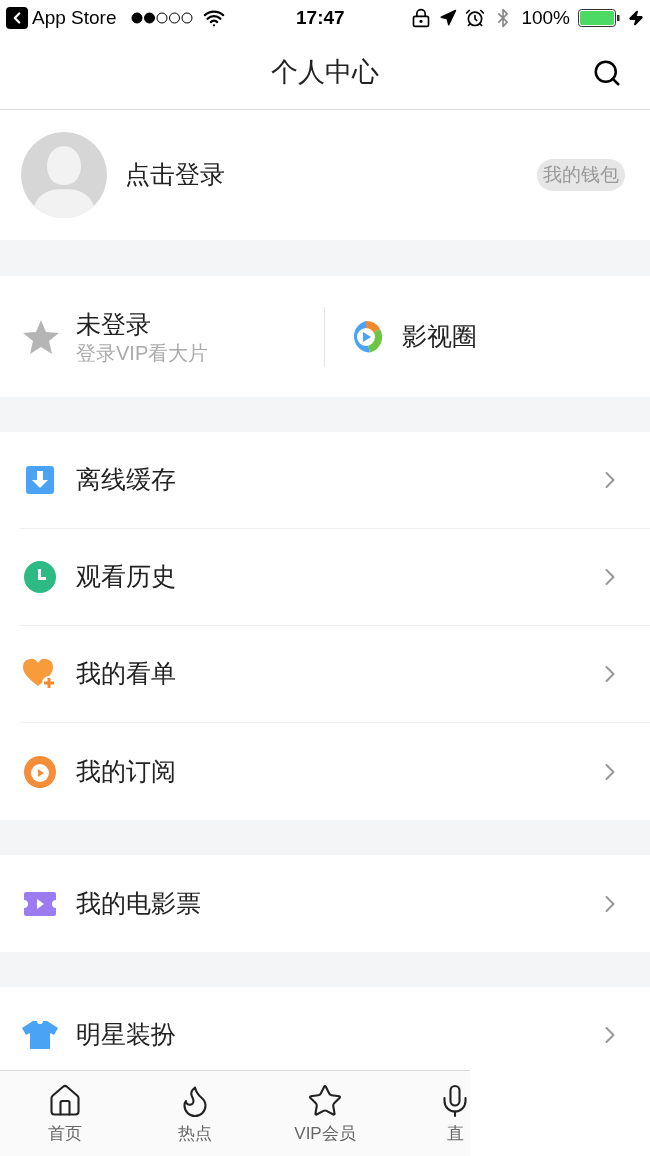  I want to click on menu-item: 离线缓存, so click(335, 480).